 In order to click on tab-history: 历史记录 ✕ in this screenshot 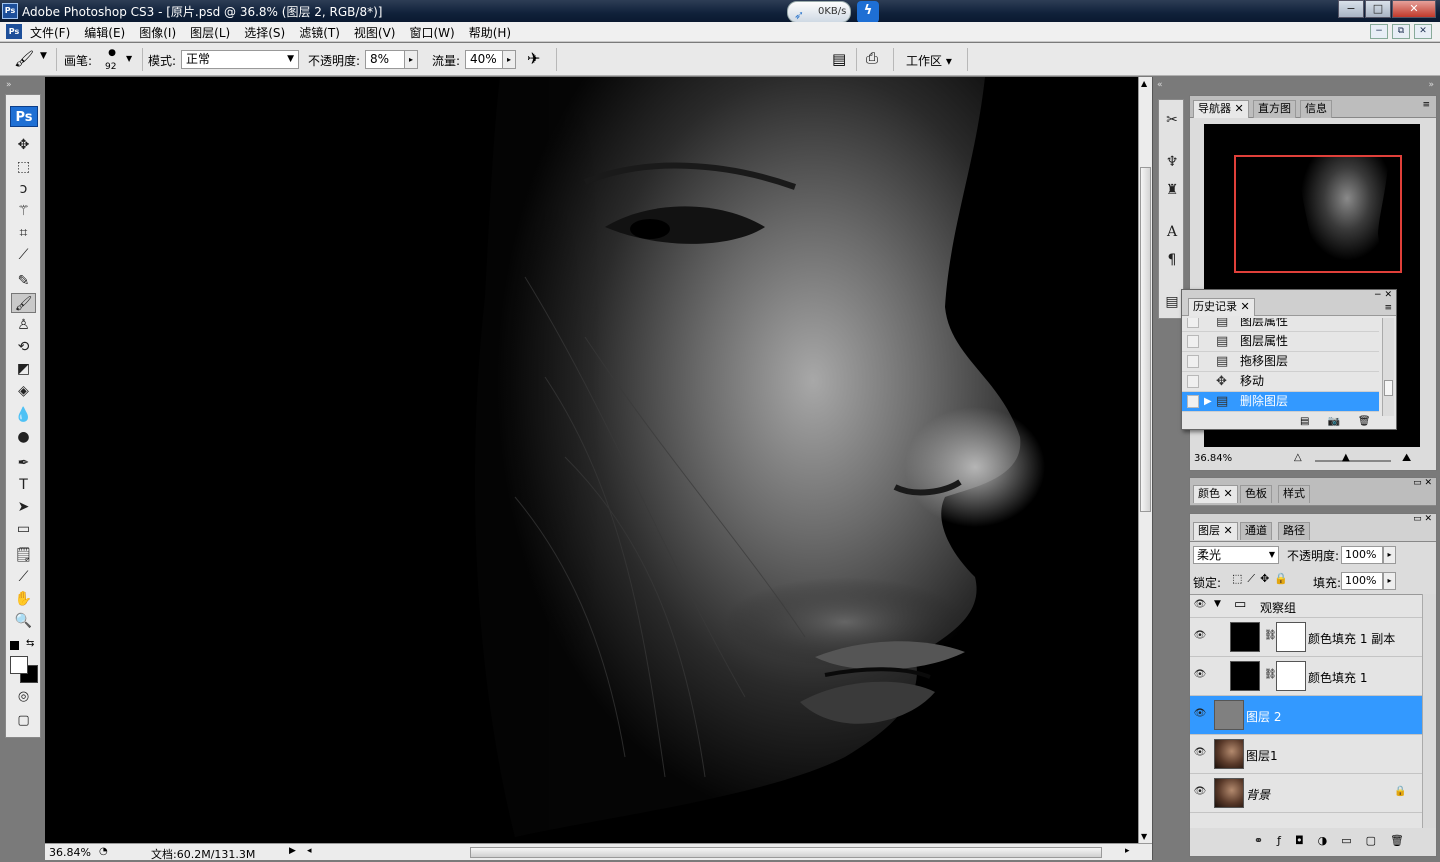, I will do `click(1221, 307)`.